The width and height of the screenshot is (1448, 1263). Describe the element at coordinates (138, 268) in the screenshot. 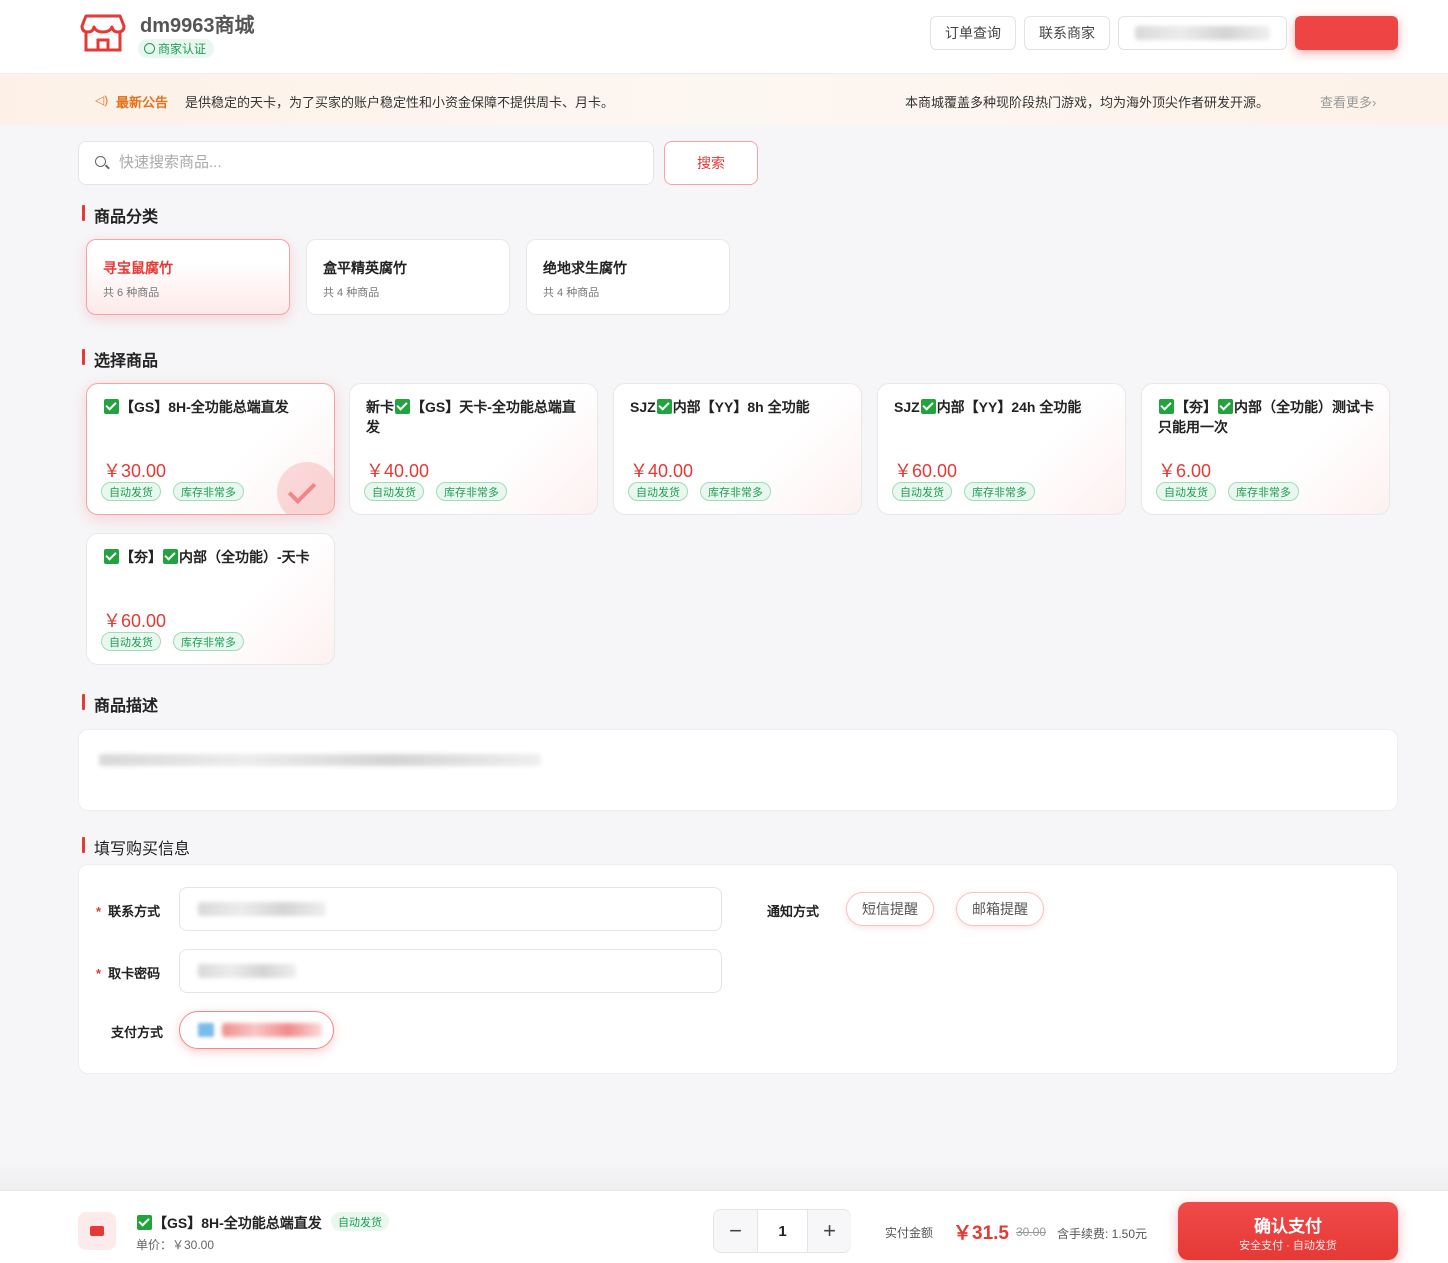

I see `category-name: 寻宝鼠腐竹` at that location.